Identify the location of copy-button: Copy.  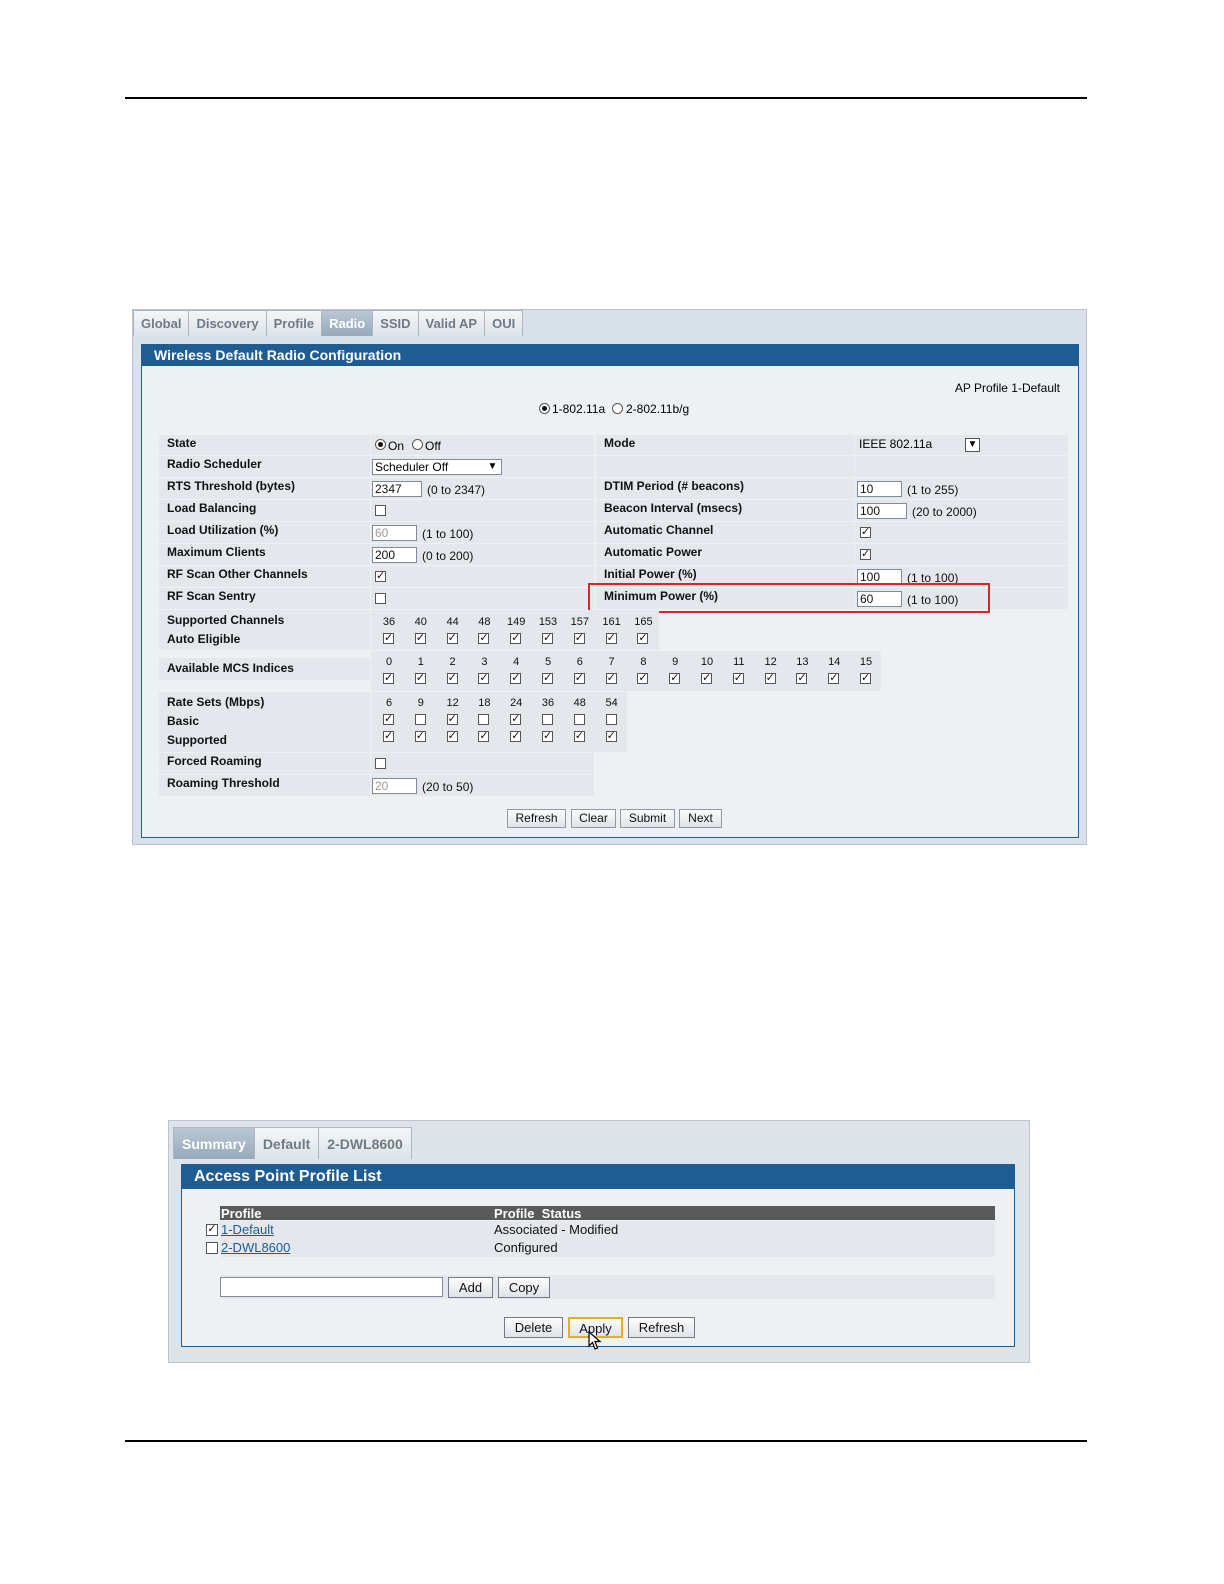
(524, 1287).